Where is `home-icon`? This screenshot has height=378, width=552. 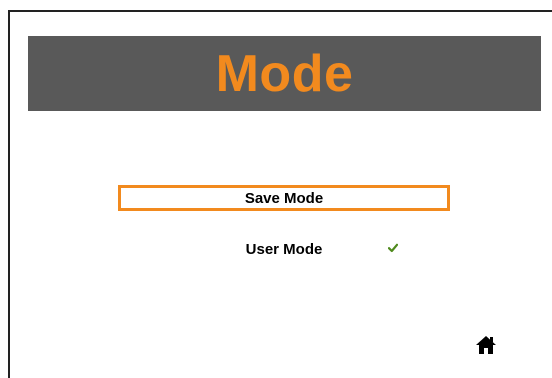
home-icon is located at coordinates (486, 345).